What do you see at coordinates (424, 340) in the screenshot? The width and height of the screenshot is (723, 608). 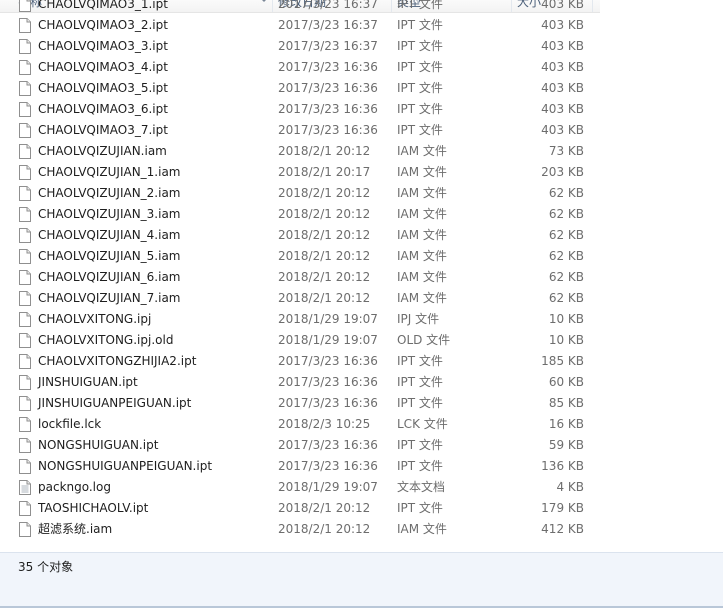 I see `file-type: OLD 文件` at bounding box center [424, 340].